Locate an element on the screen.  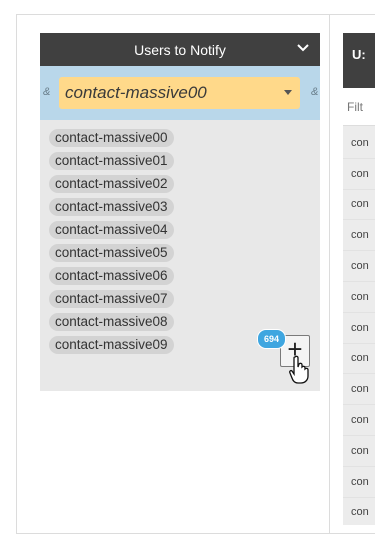
count-badge: 694 is located at coordinates (271, 339).